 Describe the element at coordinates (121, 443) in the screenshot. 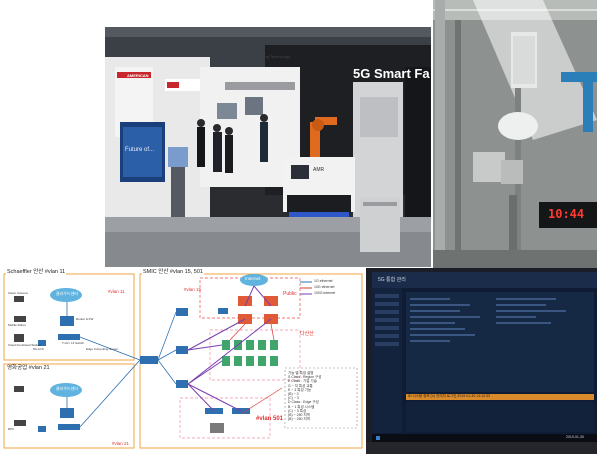

I see `vlan21-label: #vlan 21` at that location.